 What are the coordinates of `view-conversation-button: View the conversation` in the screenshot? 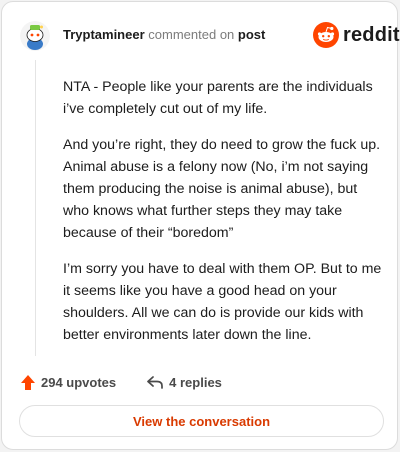 It's located at (201, 421).